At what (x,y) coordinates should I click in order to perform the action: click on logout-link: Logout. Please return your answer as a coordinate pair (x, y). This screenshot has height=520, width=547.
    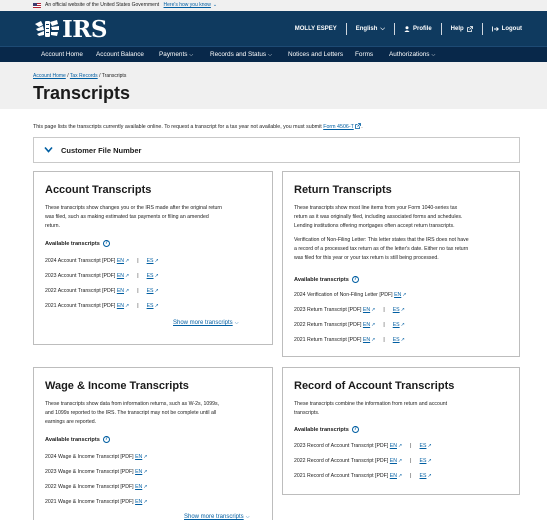
    Looking at the image, I should click on (507, 29).